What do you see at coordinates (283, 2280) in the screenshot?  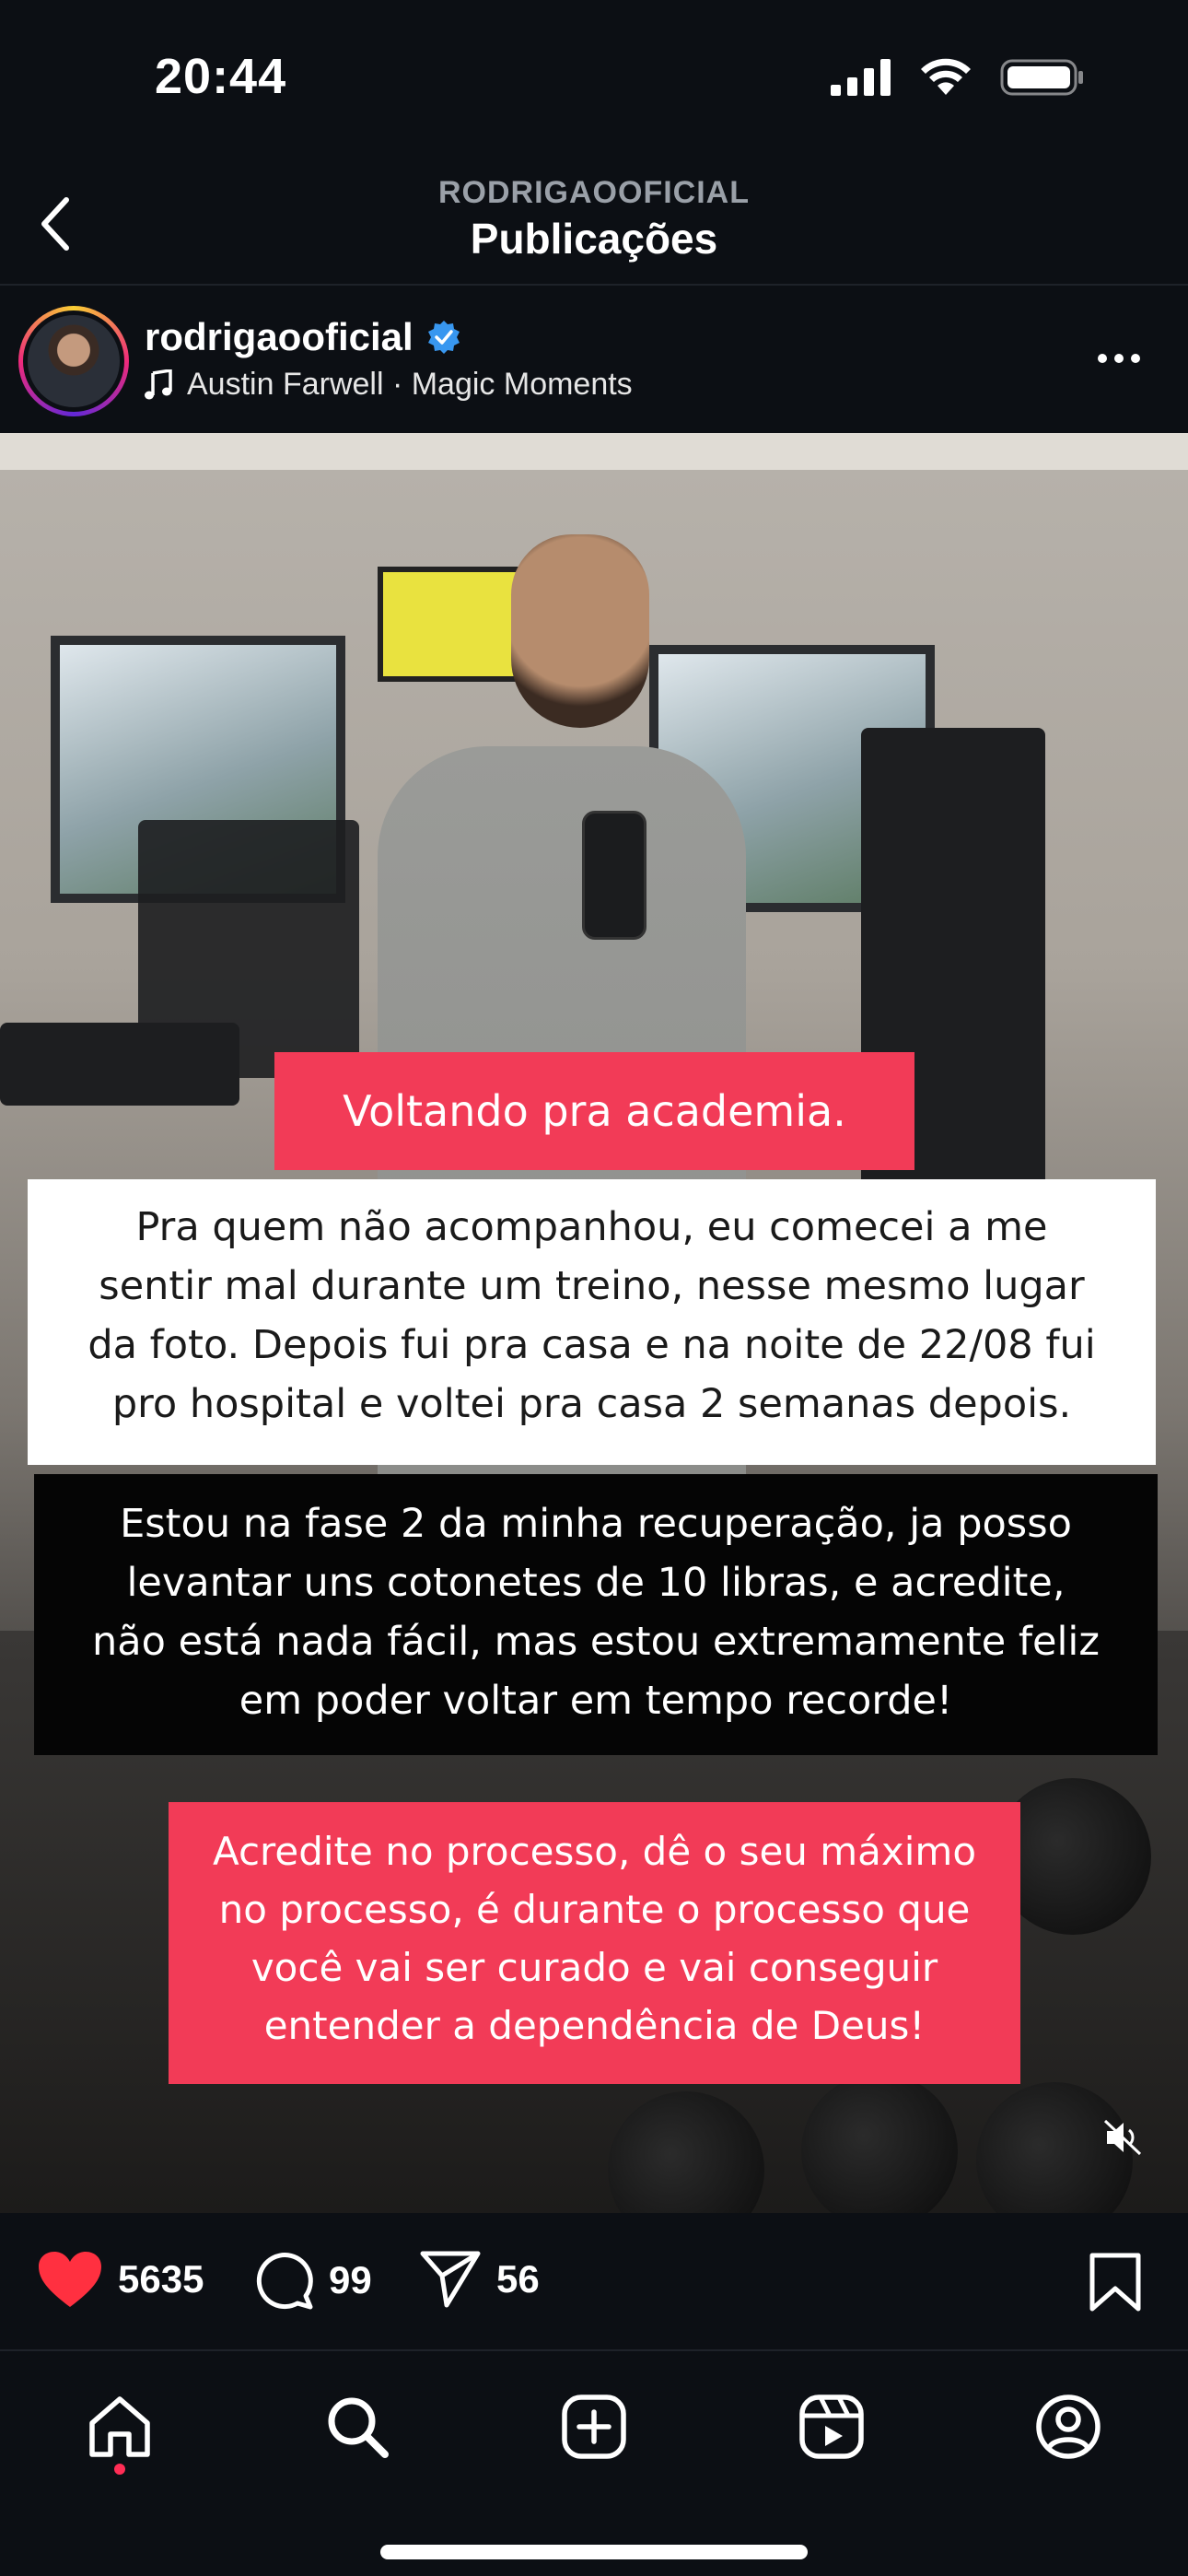 I see `comment-icon` at bounding box center [283, 2280].